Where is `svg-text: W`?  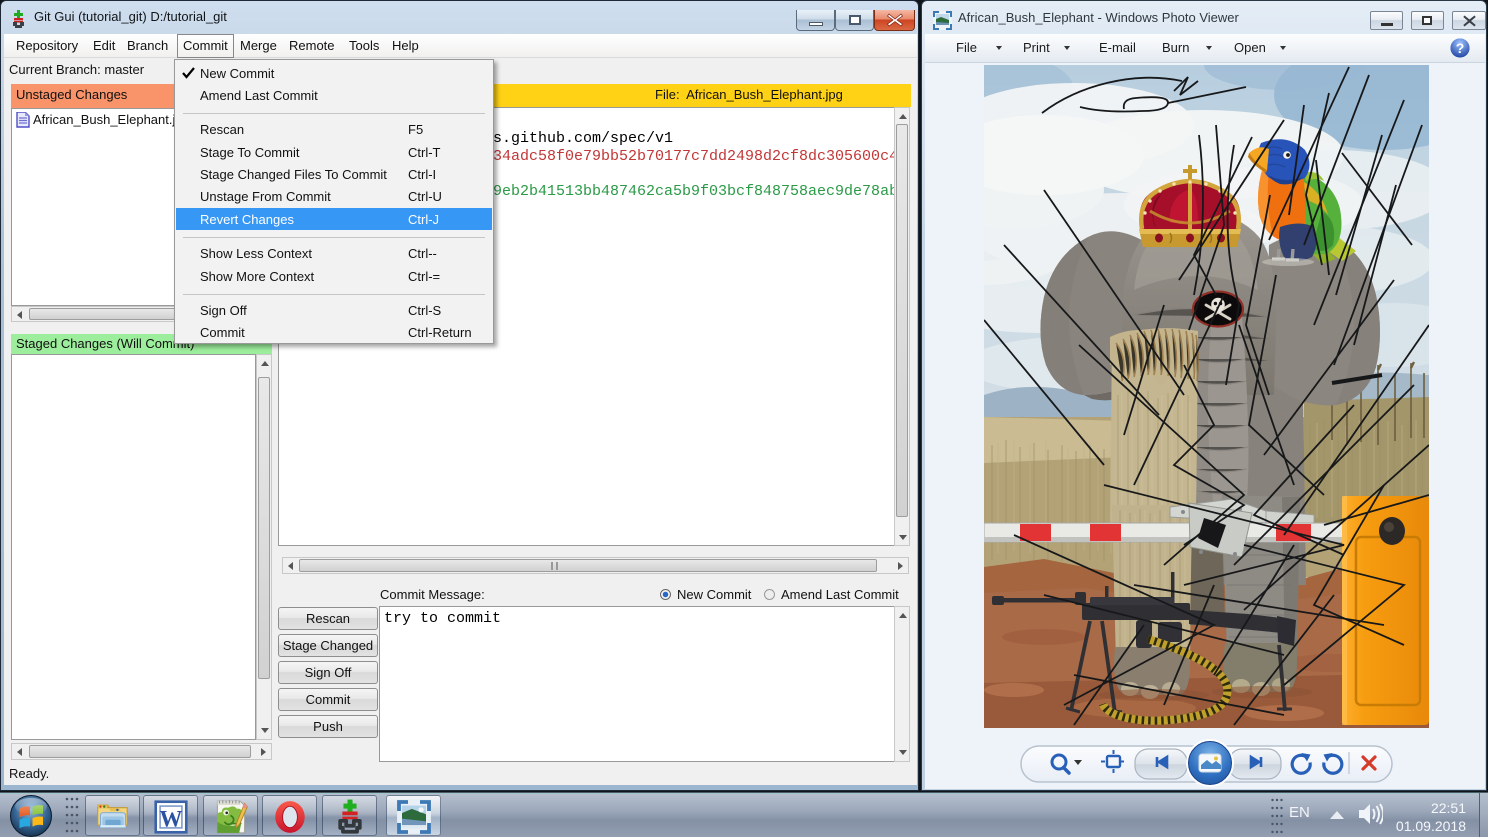 svg-text: W is located at coordinates (171, 818).